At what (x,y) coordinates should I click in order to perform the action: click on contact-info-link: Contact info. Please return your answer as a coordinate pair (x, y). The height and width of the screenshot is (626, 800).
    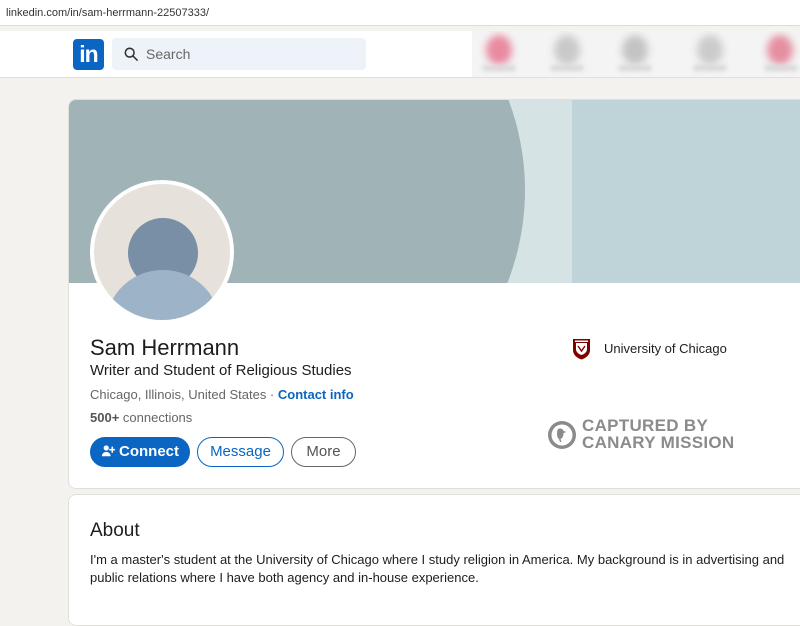
    Looking at the image, I should click on (316, 394).